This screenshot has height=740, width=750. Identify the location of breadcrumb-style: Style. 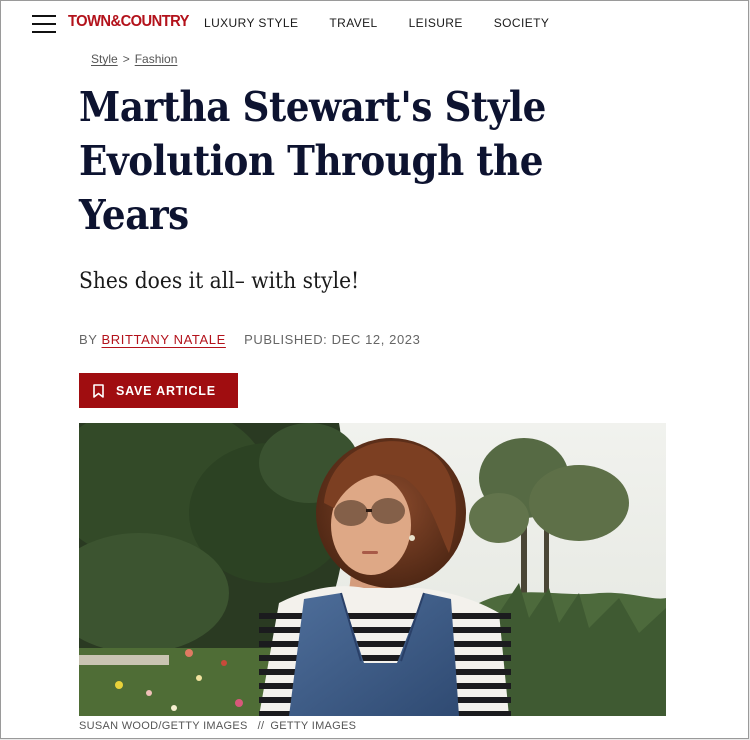
(104, 59).